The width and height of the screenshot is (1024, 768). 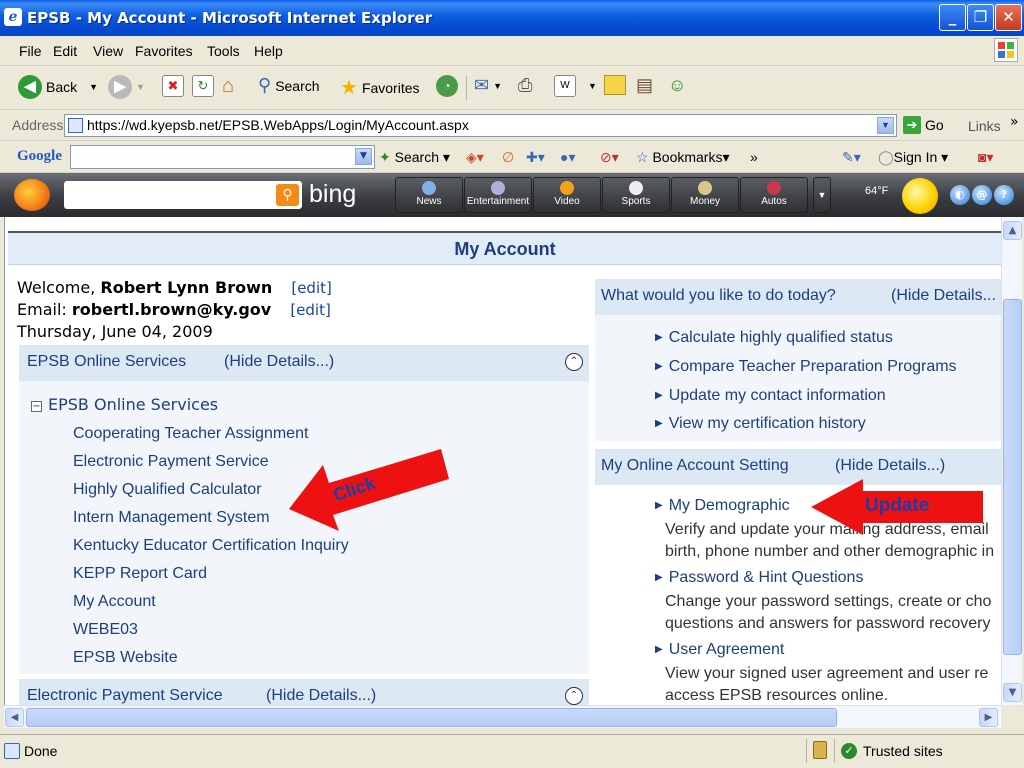 I want to click on close-button: ✕, so click(x=1008, y=17).